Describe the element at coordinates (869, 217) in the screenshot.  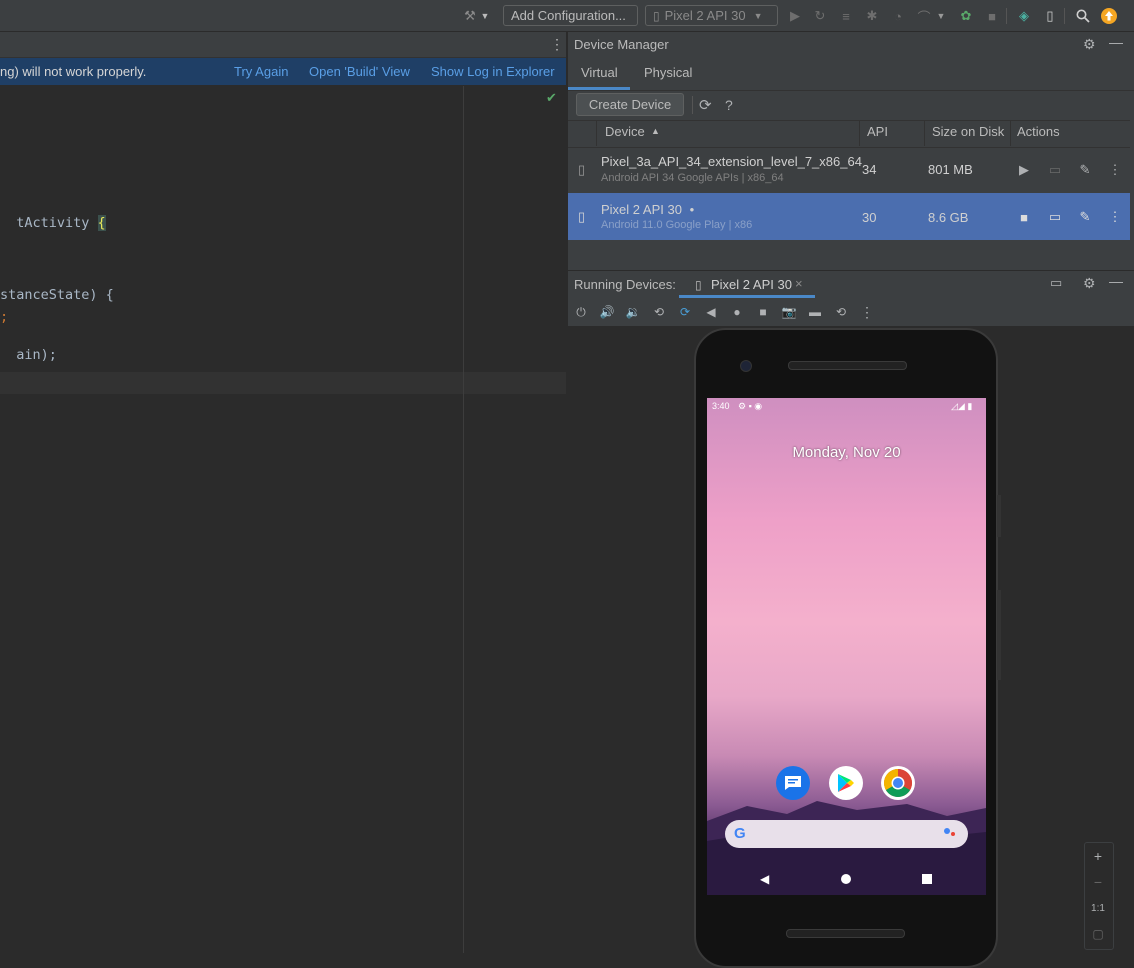
I see `device-api: 30` at that location.